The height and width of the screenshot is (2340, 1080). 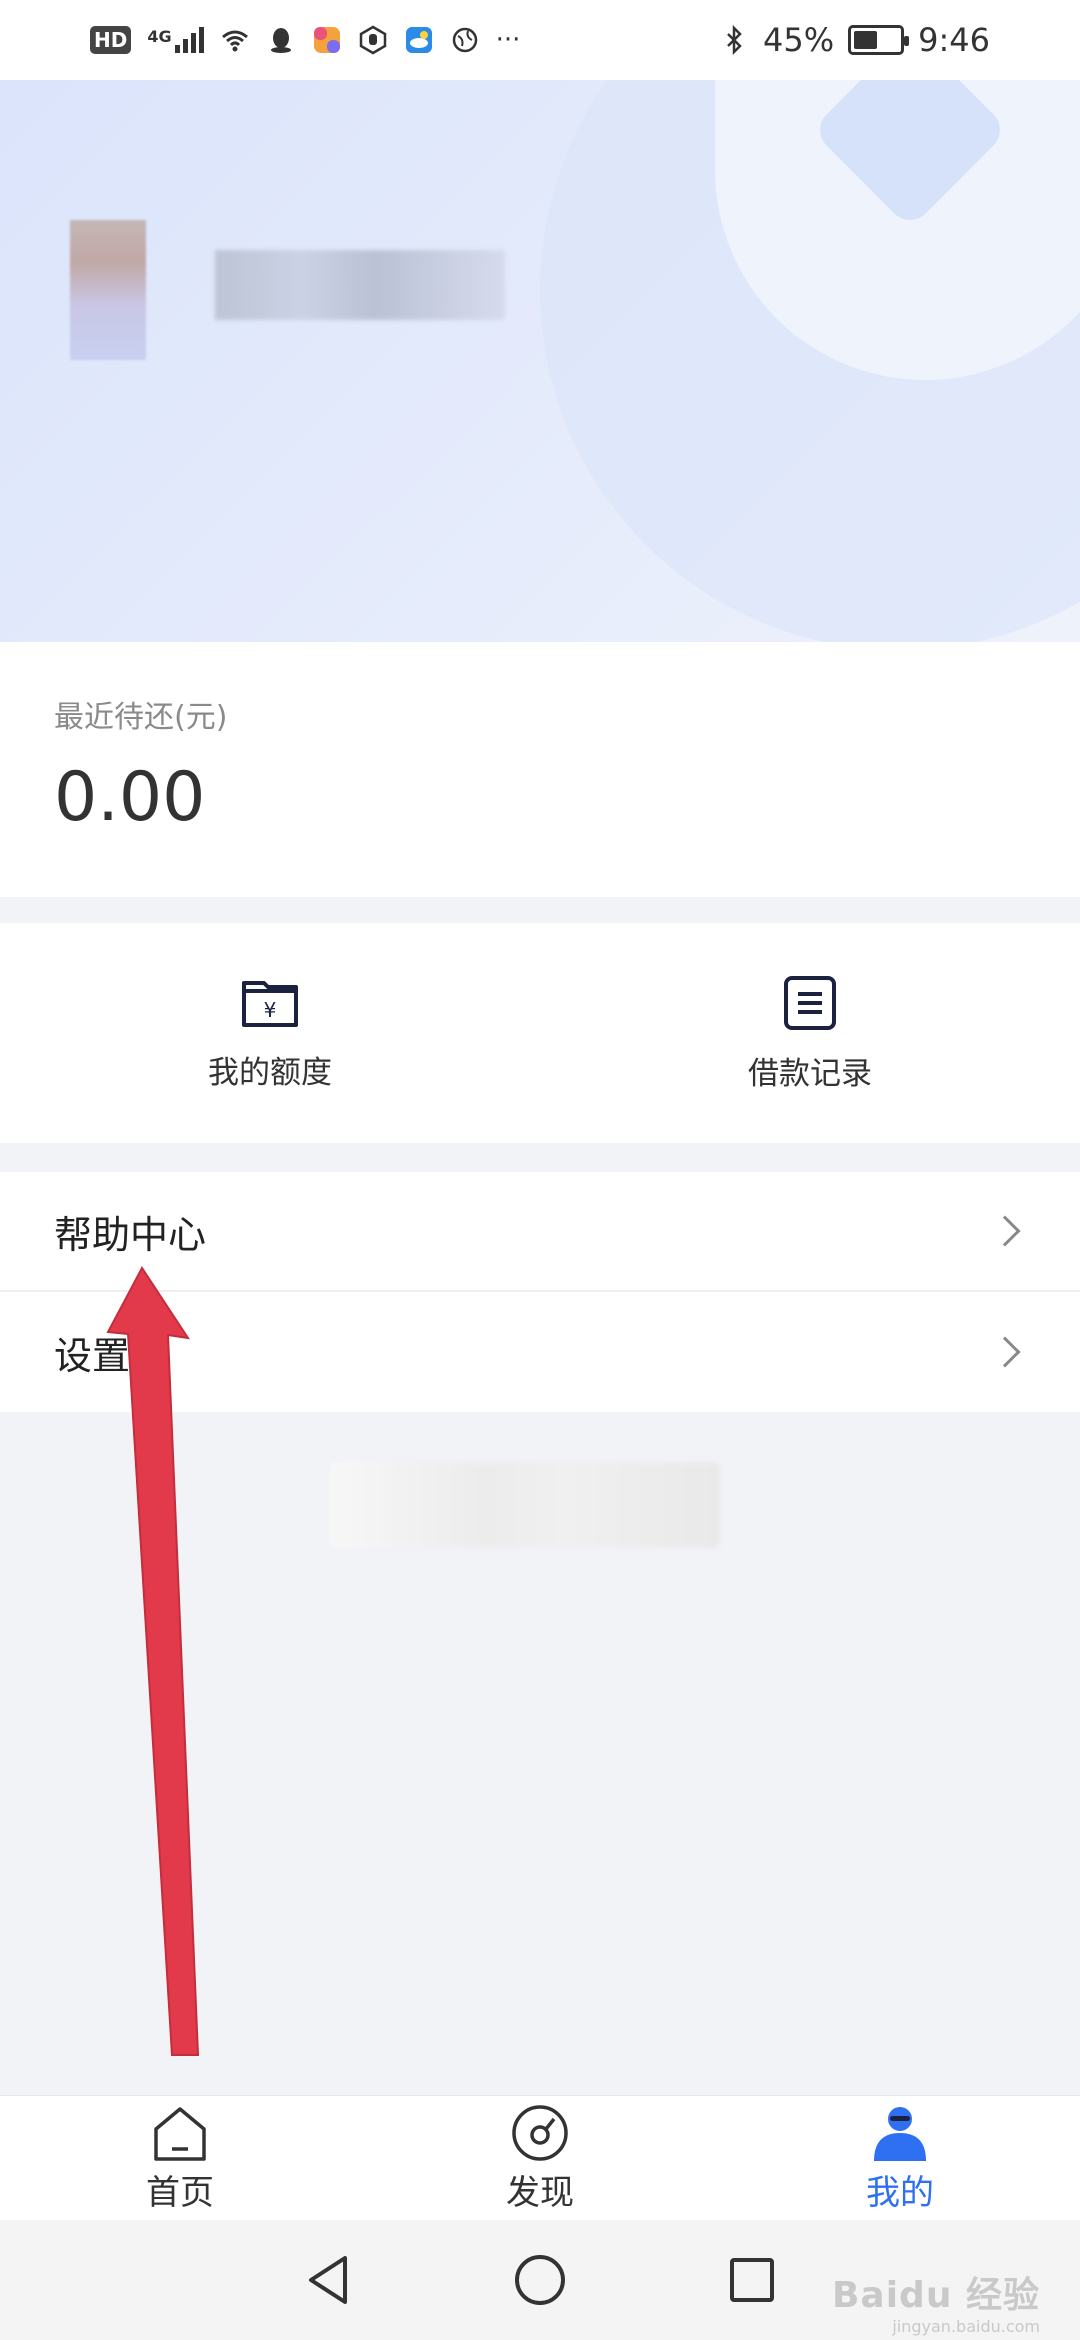 I want to click on hand-shield-icon, so click(x=372, y=40).